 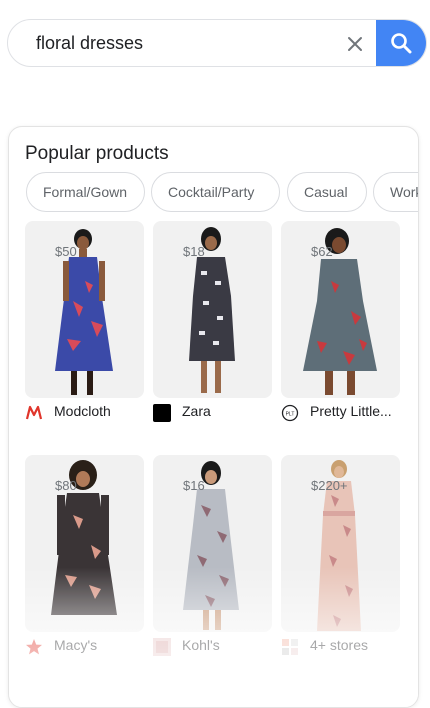 What do you see at coordinates (66, 251) in the screenshot?
I see `product-price: $50` at bounding box center [66, 251].